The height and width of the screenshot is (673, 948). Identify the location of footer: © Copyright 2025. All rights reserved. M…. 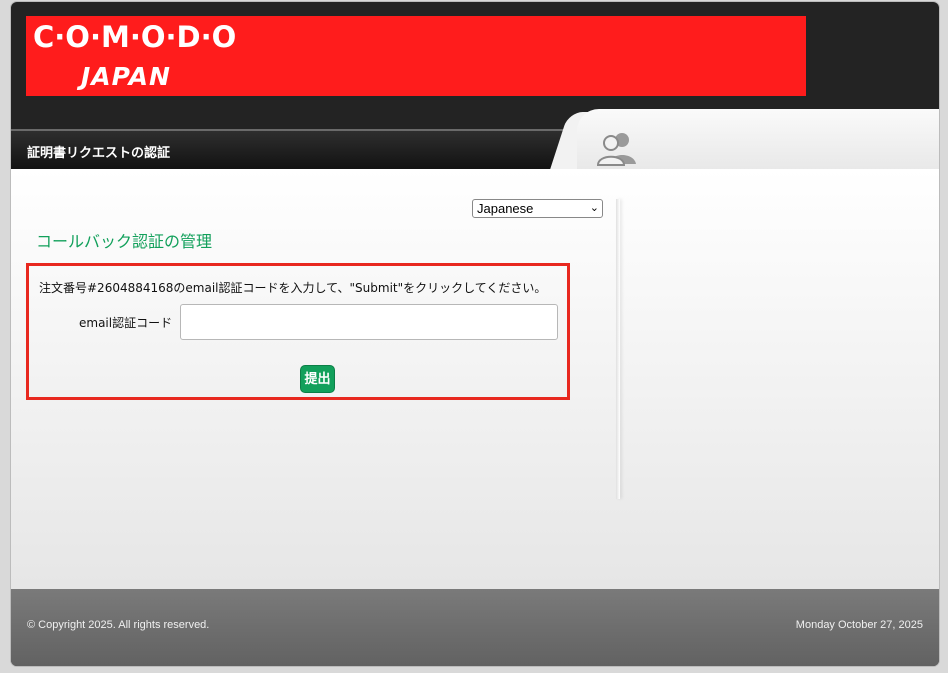
(475, 627).